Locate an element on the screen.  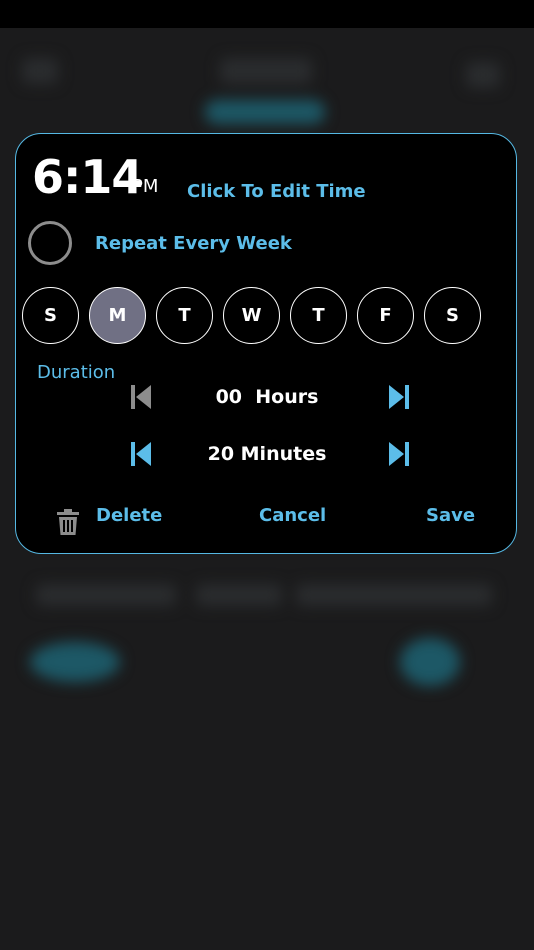
day-thursday-button: T is located at coordinates (318, 315).